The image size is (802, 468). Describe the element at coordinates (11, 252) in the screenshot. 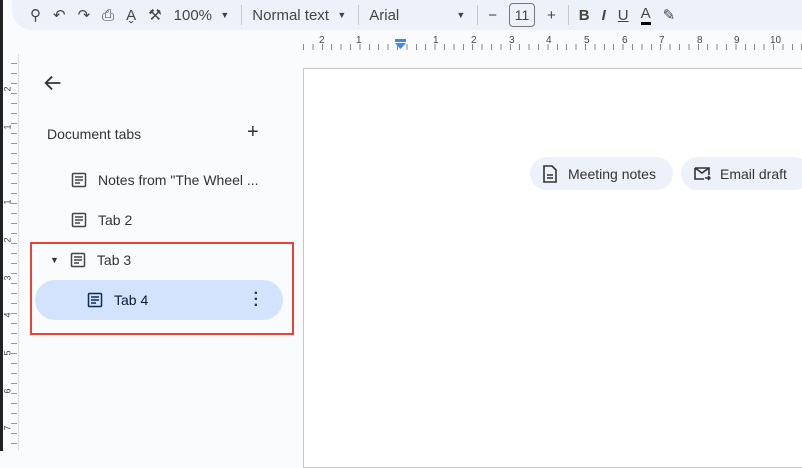

I see `vertical-ruler: 2 1 1 2 3 4 5 6 7` at that location.